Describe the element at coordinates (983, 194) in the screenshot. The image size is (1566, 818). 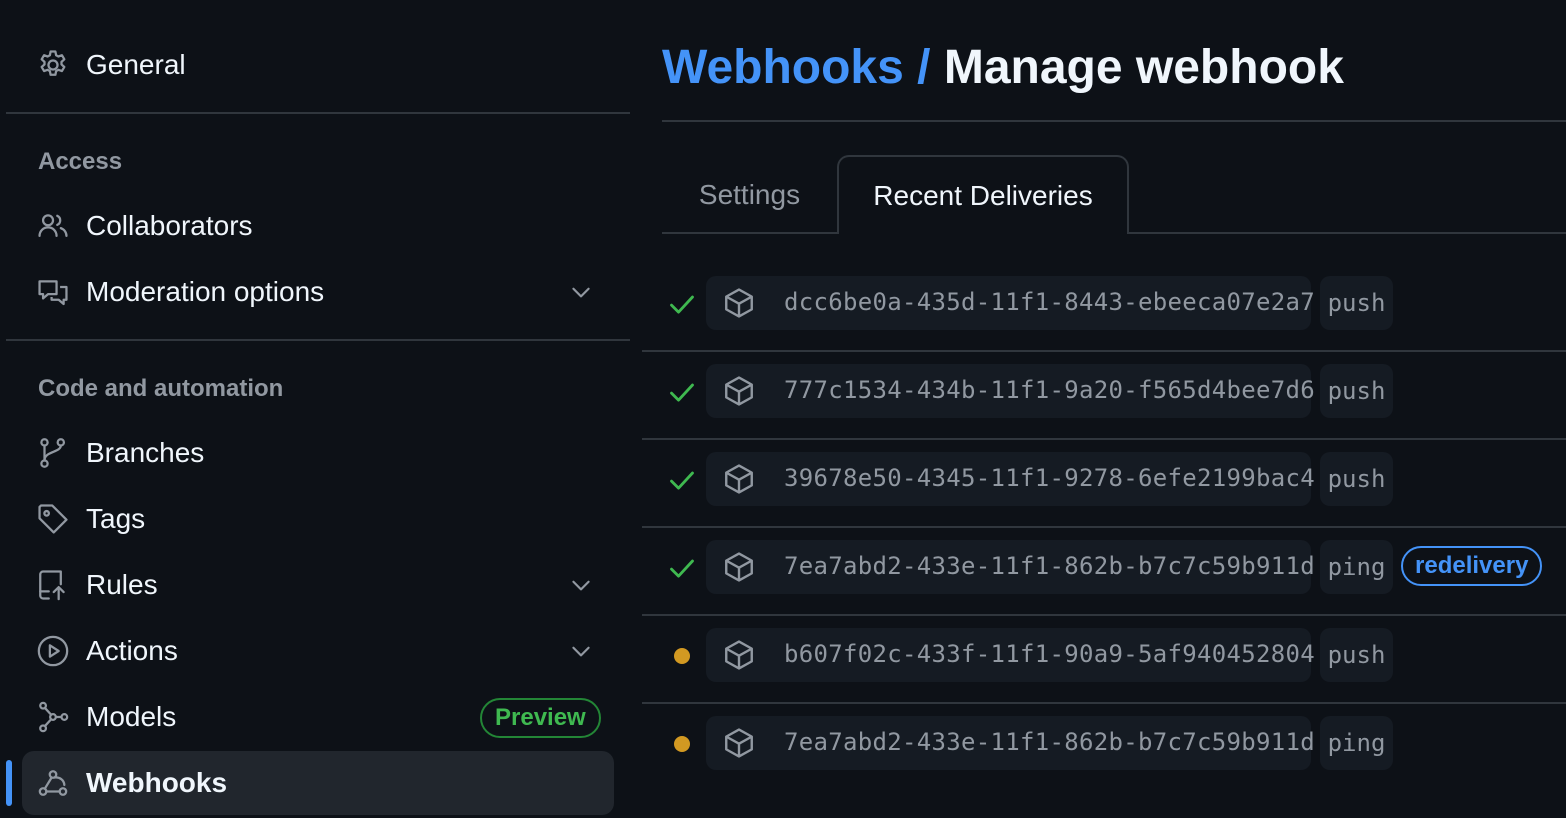
I see `tab-recent-deliveries: Recent Deliveries` at that location.